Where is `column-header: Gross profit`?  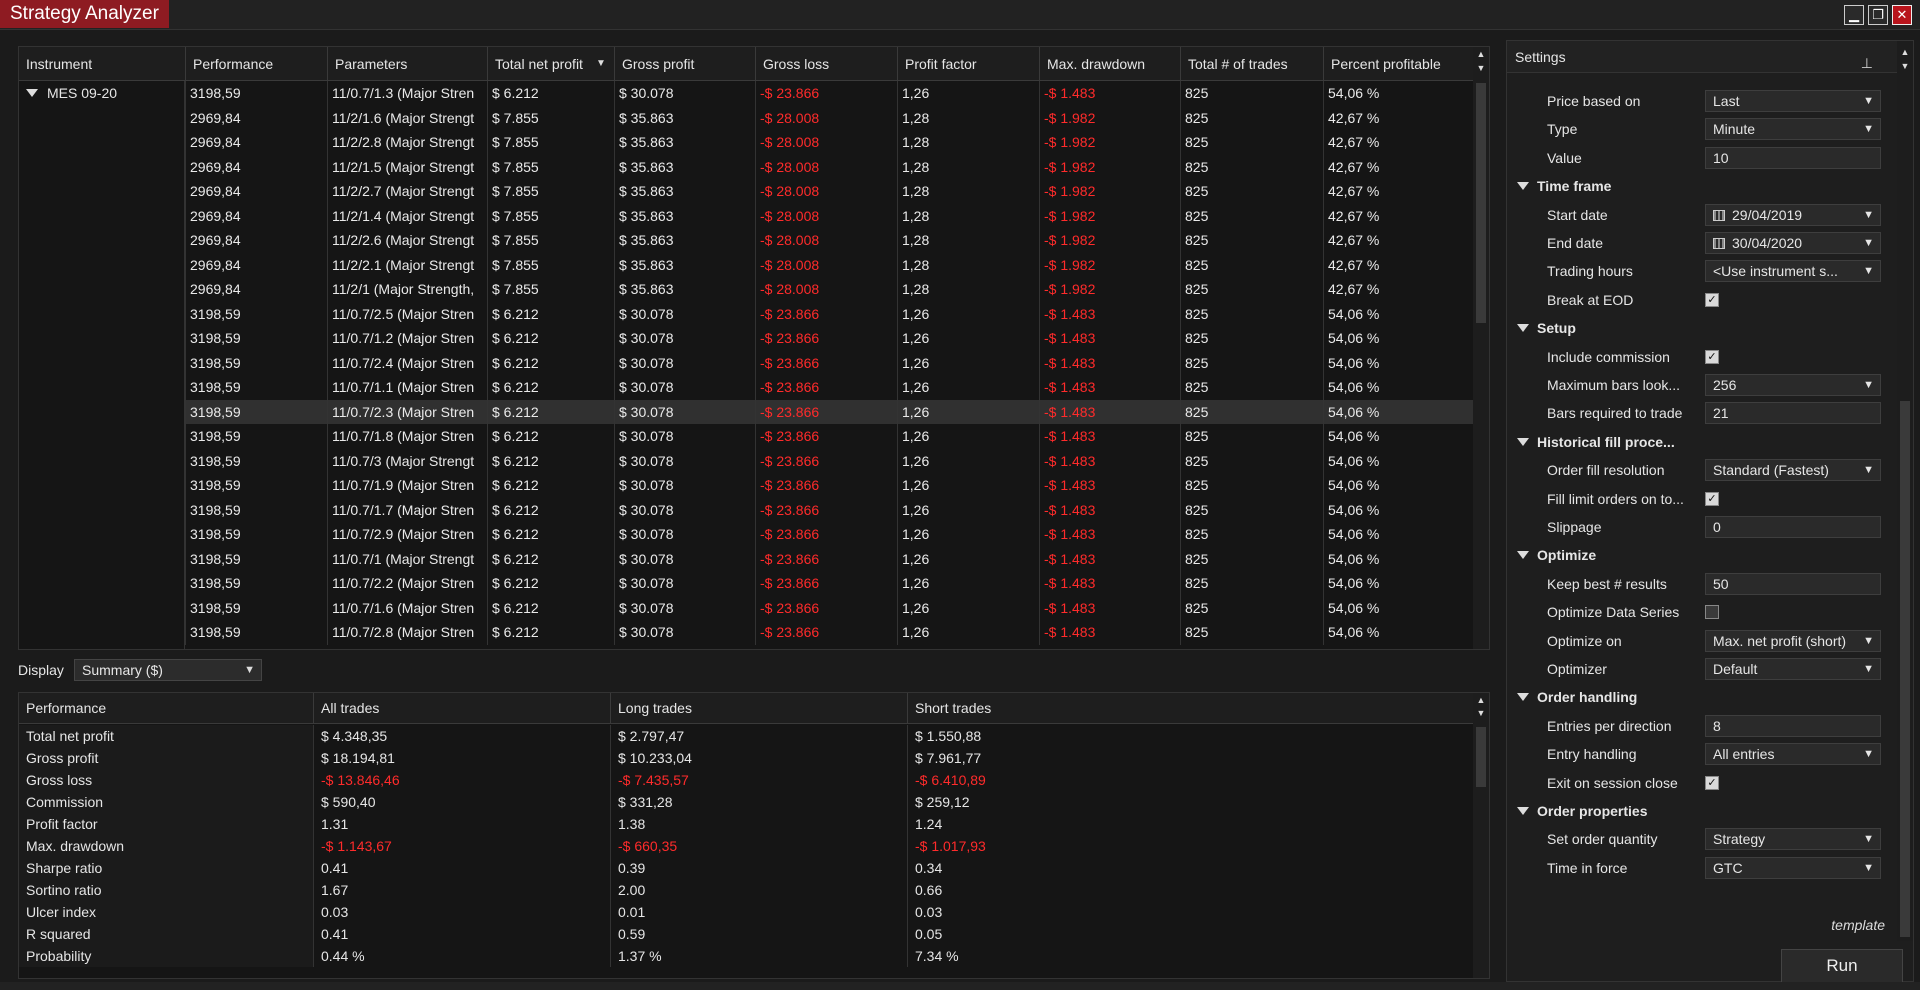
column-header: Gross profit is located at coordinates (684, 64).